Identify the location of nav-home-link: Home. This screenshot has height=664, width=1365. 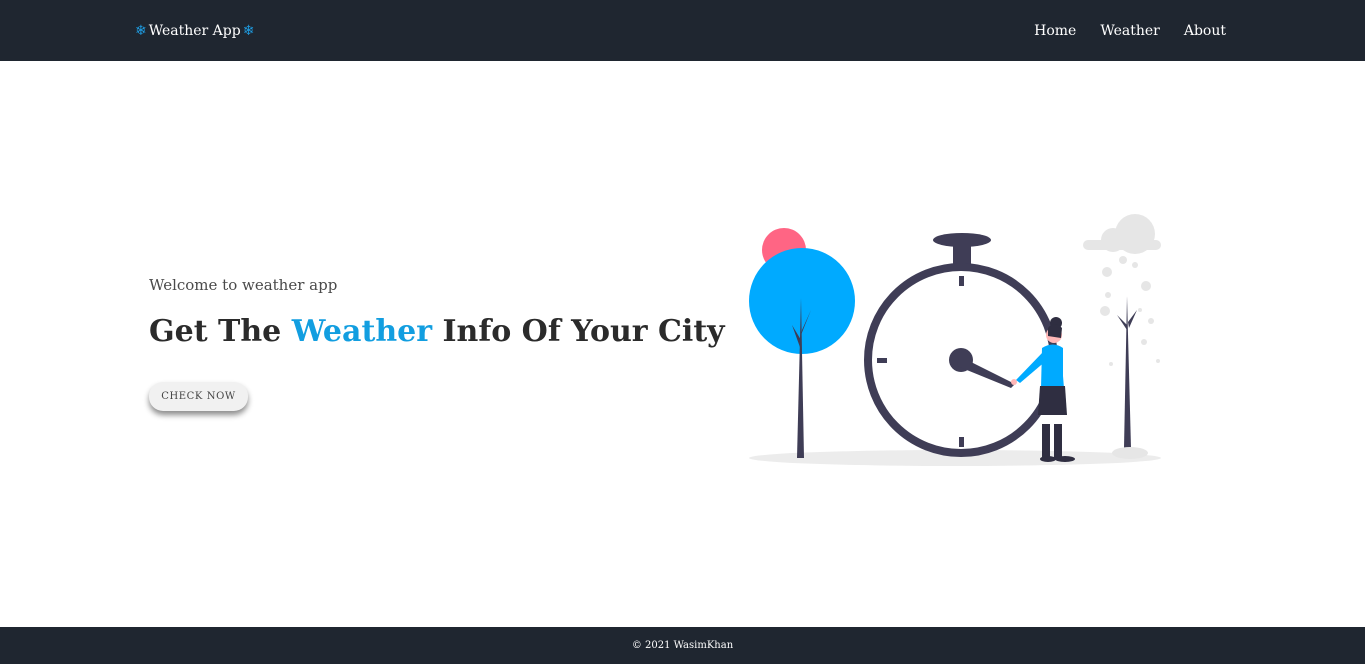
(1055, 31).